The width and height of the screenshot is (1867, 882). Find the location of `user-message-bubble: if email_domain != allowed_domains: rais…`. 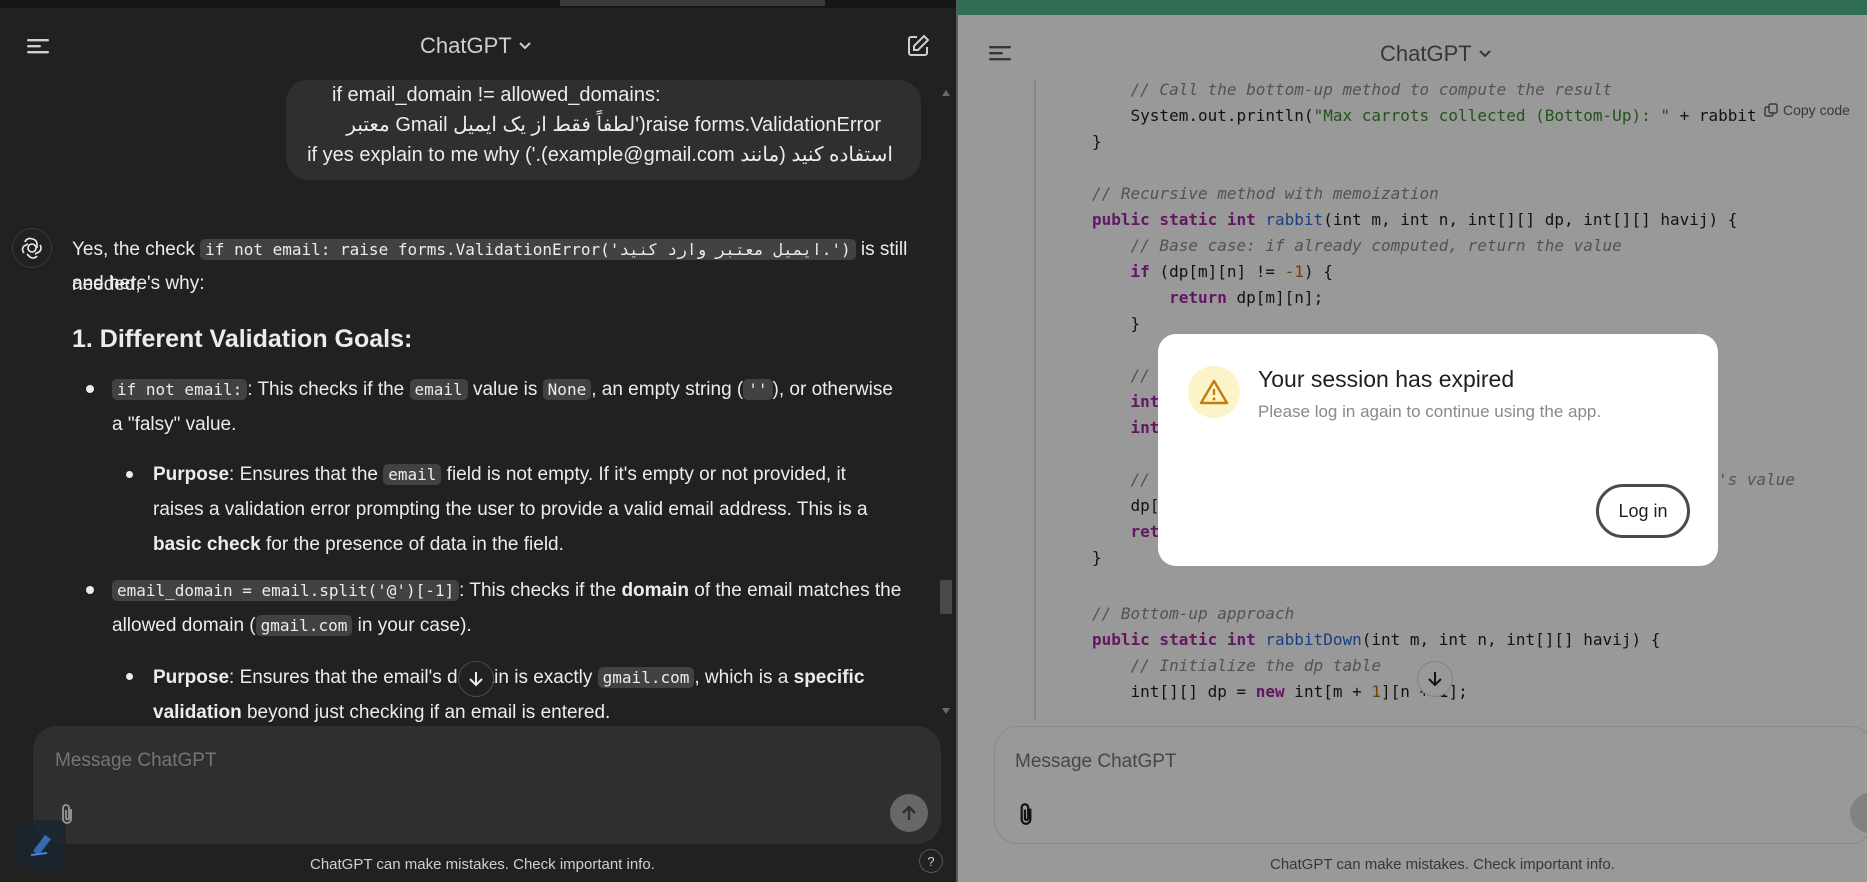

user-message-bubble: if email_domain != allowed_domains: rais… is located at coordinates (603, 130).